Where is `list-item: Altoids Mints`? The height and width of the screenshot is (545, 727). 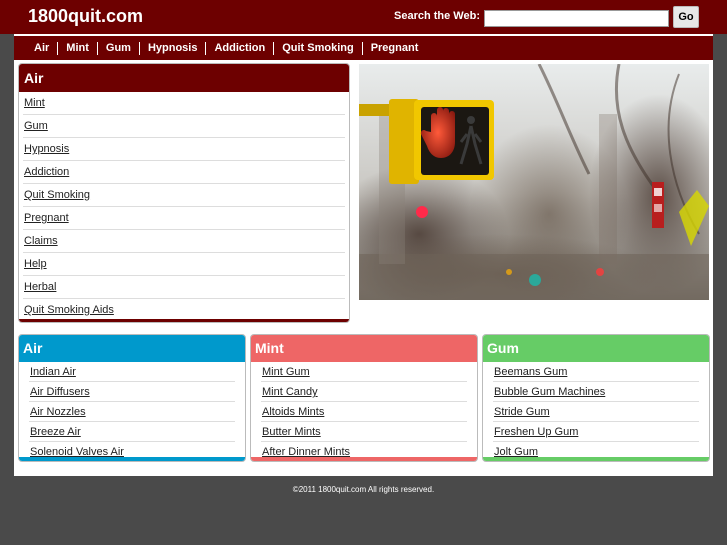 list-item: Altoids Mints is located at coordinates (364, 412).